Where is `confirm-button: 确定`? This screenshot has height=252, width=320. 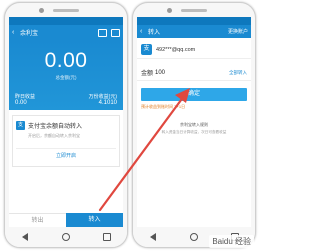 confirm-button: 确定 is located at coordinates (194, 94).